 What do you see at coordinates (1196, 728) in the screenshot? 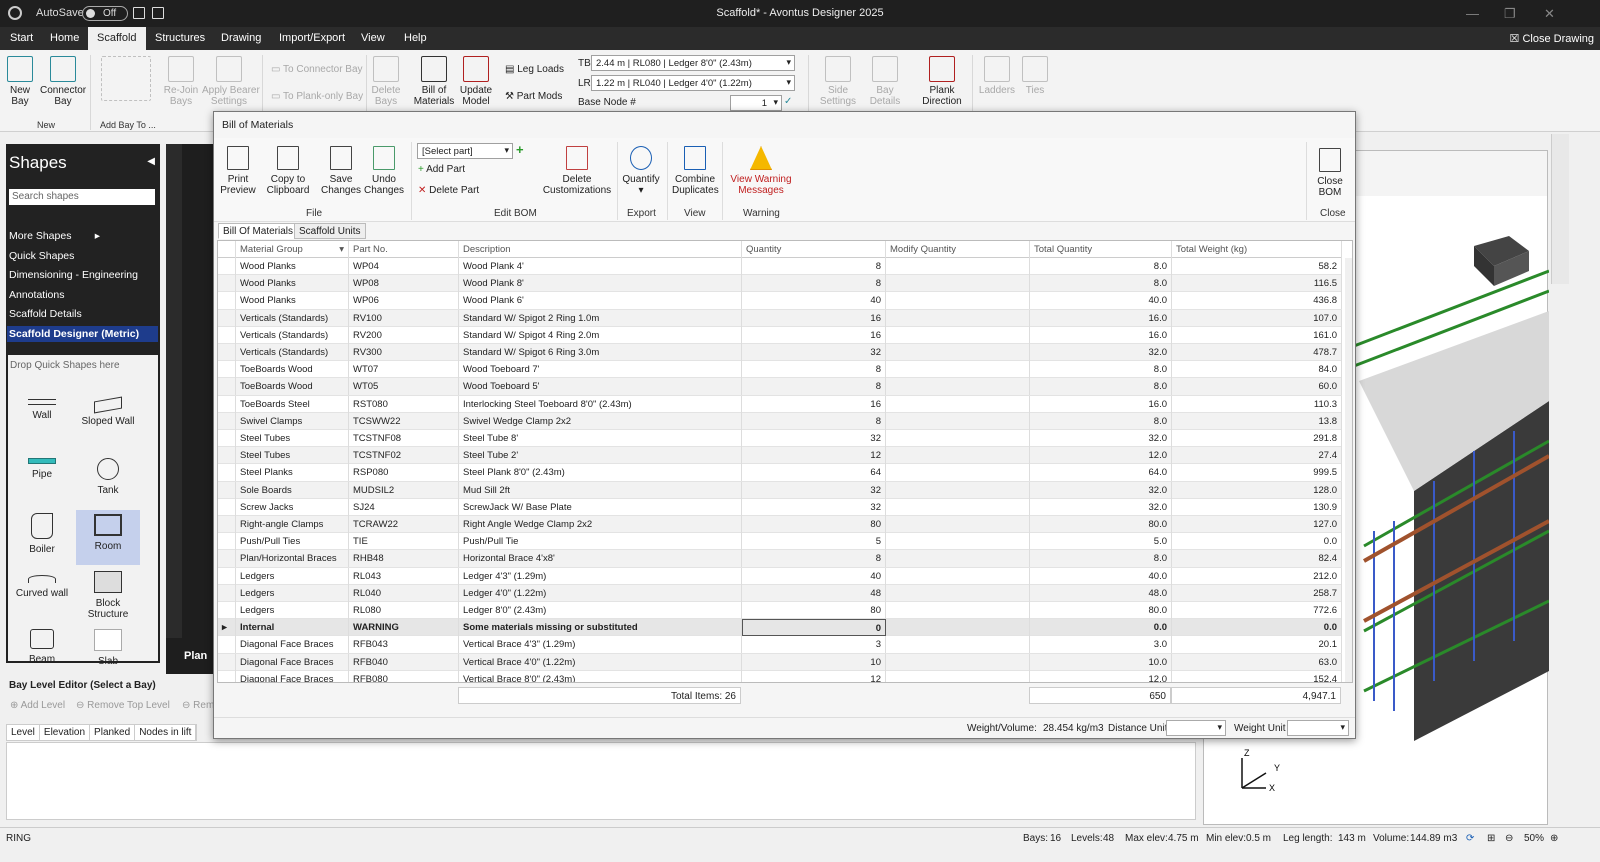
I see `distance-unit-select: ▾` at bounding box center [1196, 728].